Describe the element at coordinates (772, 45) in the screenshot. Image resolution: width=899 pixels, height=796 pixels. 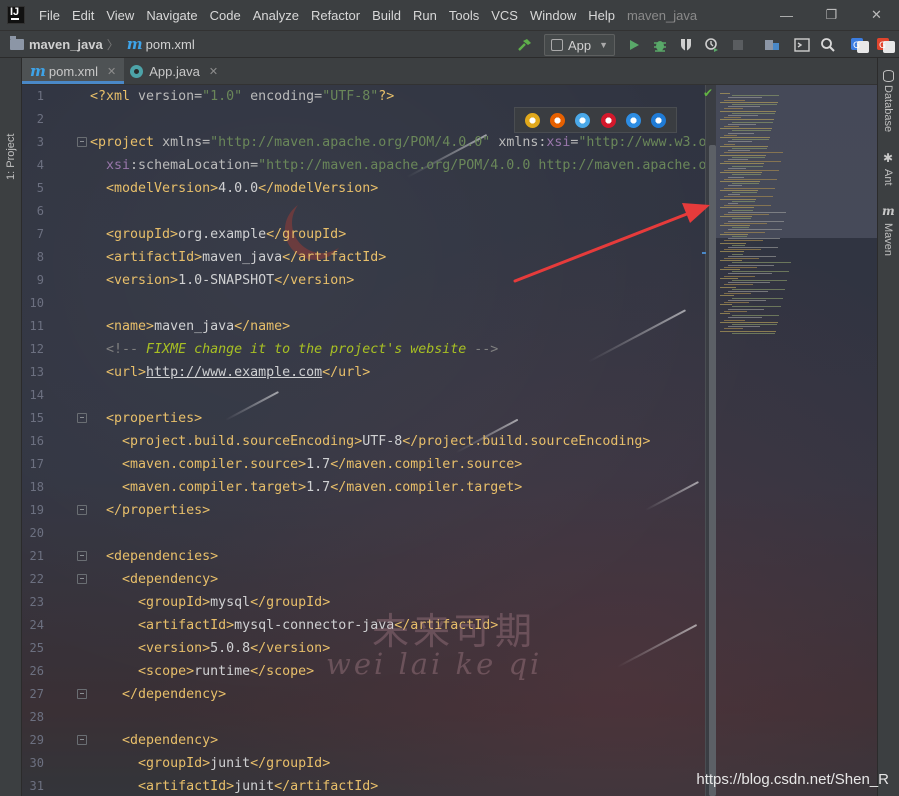
I see `project-structure-icon` at that location.